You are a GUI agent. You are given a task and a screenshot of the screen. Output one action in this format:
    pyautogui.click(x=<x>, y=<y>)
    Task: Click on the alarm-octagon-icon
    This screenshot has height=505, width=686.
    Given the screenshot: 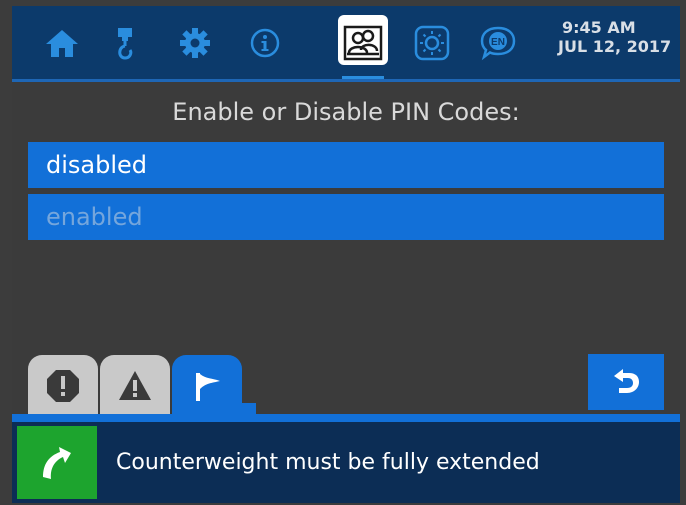 What is the action you would take?
    pyautogui.click(x=63, y=386)
    